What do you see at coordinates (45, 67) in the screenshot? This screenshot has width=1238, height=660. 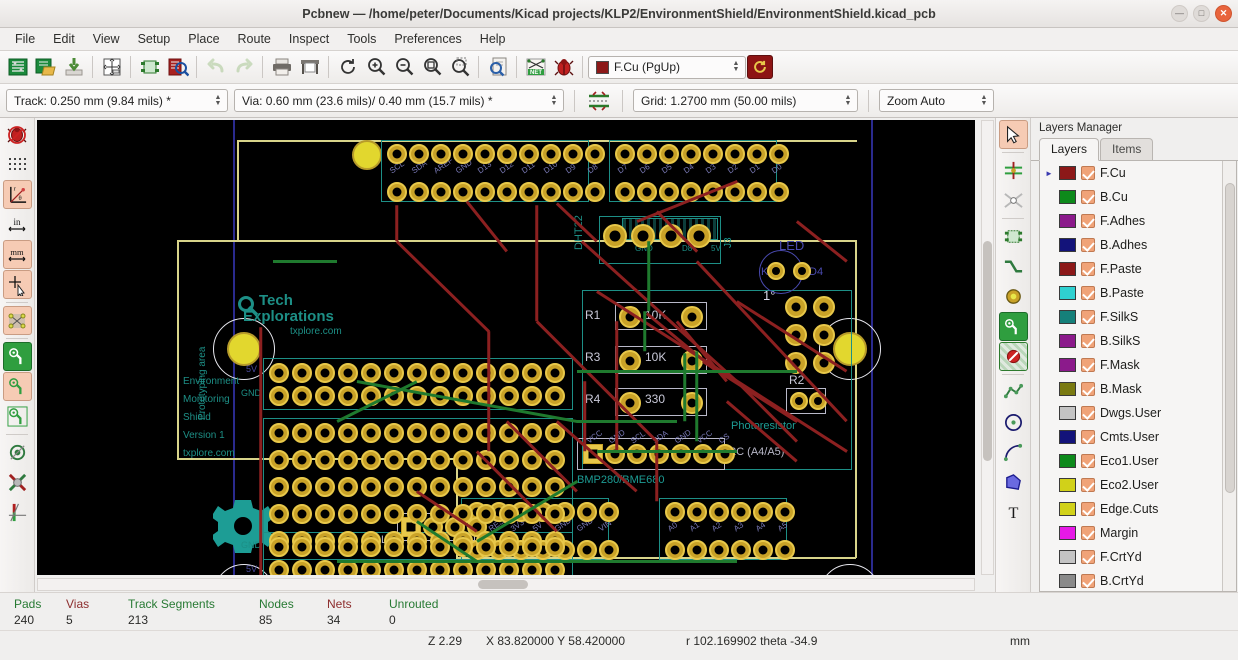 I see `open-board-icon` at bounding box center [45, 67].